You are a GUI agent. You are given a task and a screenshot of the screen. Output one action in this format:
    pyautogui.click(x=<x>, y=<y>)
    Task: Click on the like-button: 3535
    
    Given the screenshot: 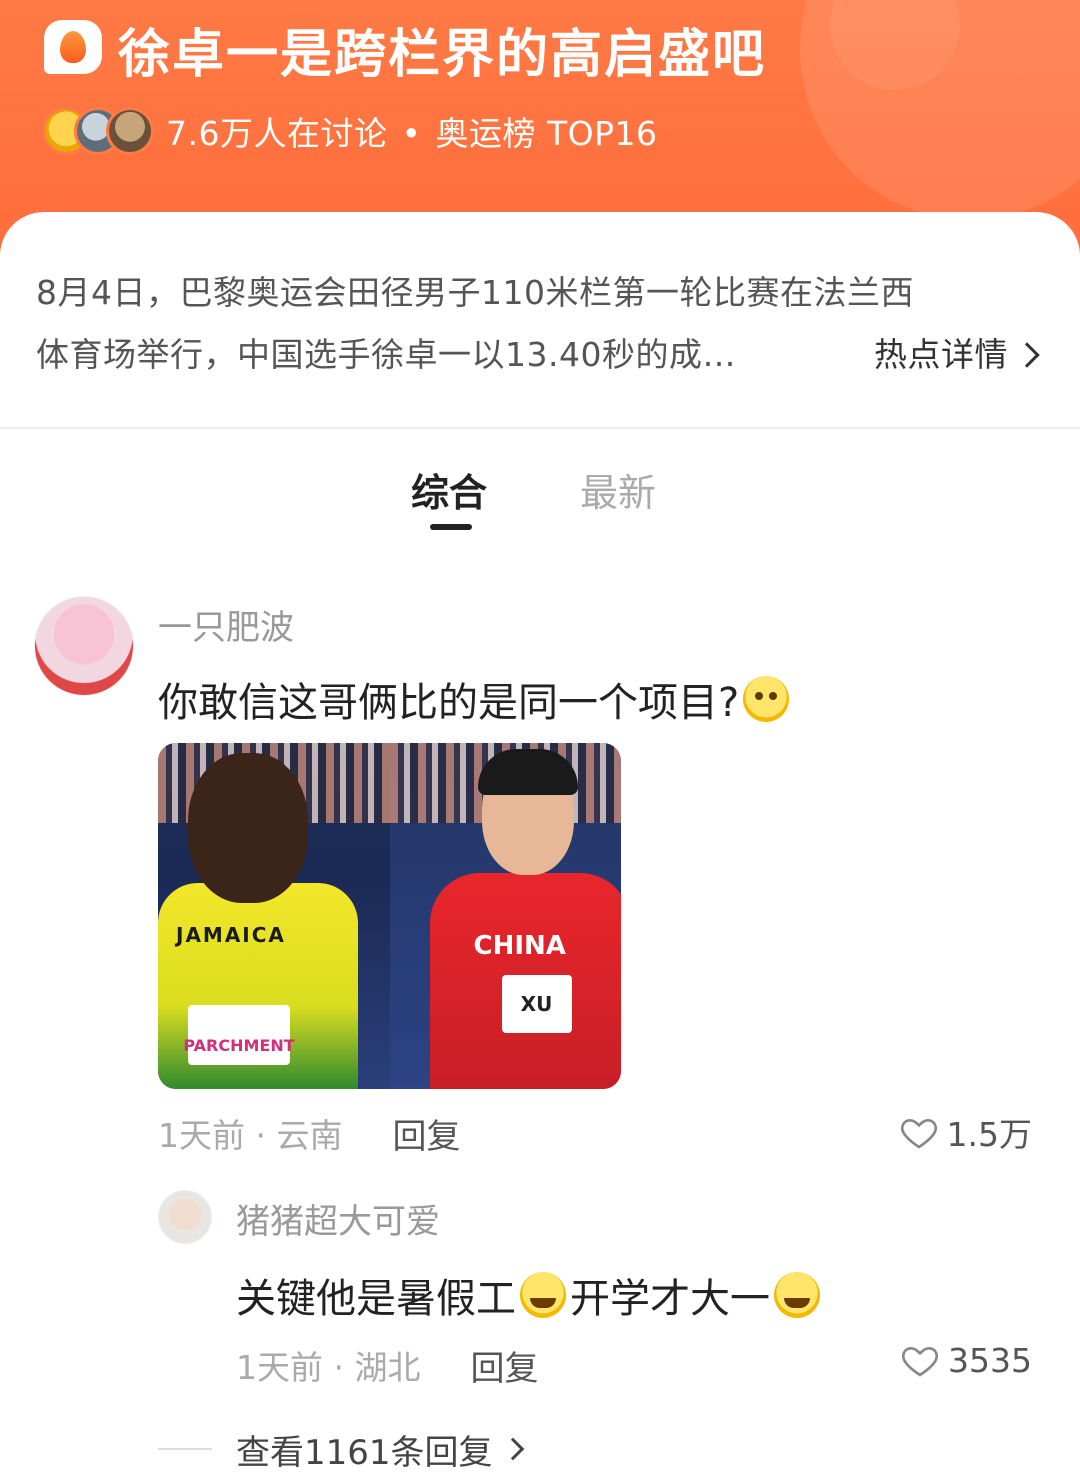 What is the action you would take?
    pyautogui.click(x=966, y=1360)
    